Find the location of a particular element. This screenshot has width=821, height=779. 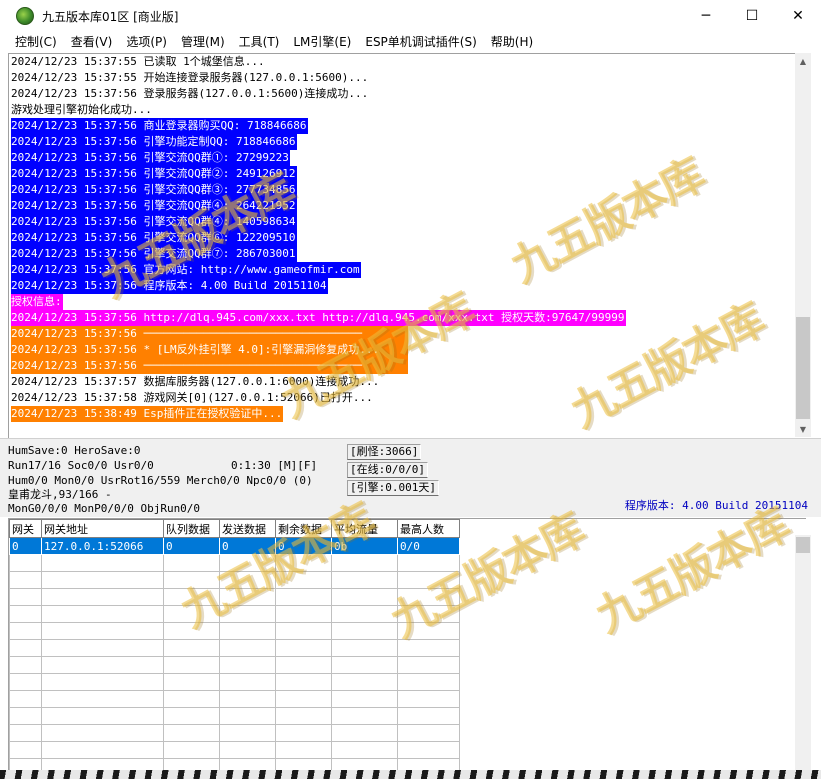

status-monsters: MonG0/0/0 MonP0/0/0 ObjRun0/0 is located at coordinates (104, 508).